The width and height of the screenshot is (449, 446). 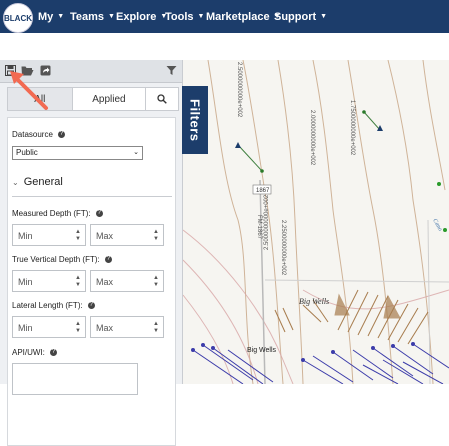 I want to click on tab-label: Applied, so click(x=109, y=99).